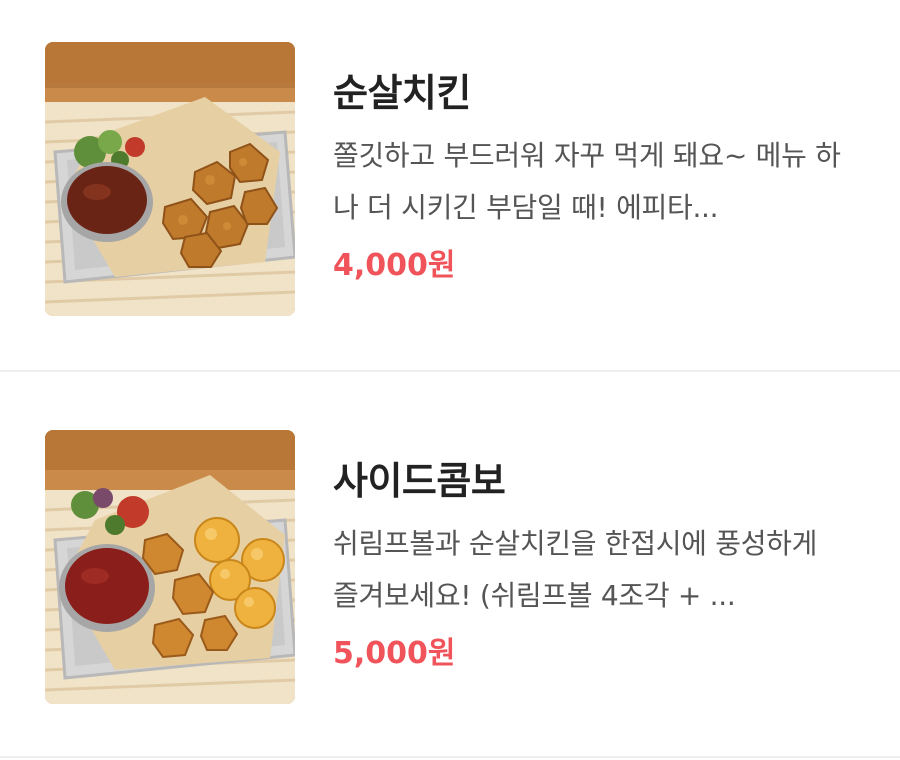 The width and height of the screenshot is (900, 760). What do you see at coordinates (170, 567) in the screenshot?
I see `side-combo-photo` at bounding box center [170, 567].